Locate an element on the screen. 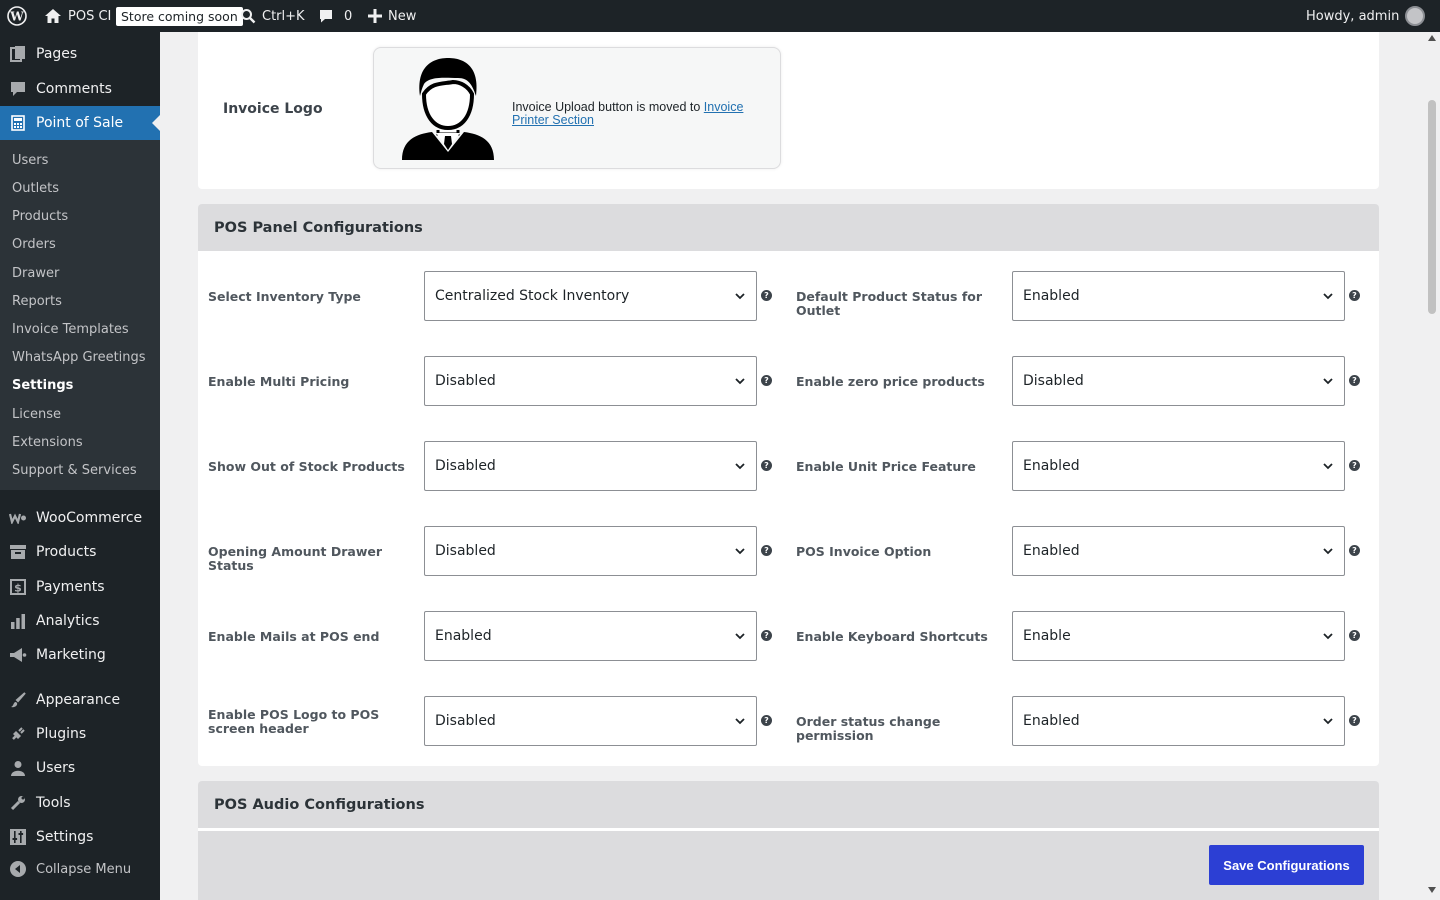 The height and width of the screenshot is (900, 1440). submenu-products: Products is located at coordinates (40, 216).